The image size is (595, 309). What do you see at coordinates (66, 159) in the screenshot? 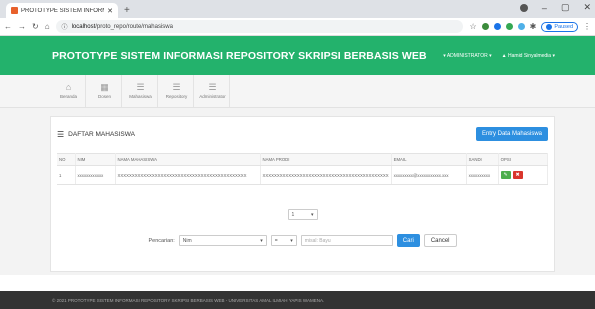
I see `column-header: NO` at bounding box center [66, 159].